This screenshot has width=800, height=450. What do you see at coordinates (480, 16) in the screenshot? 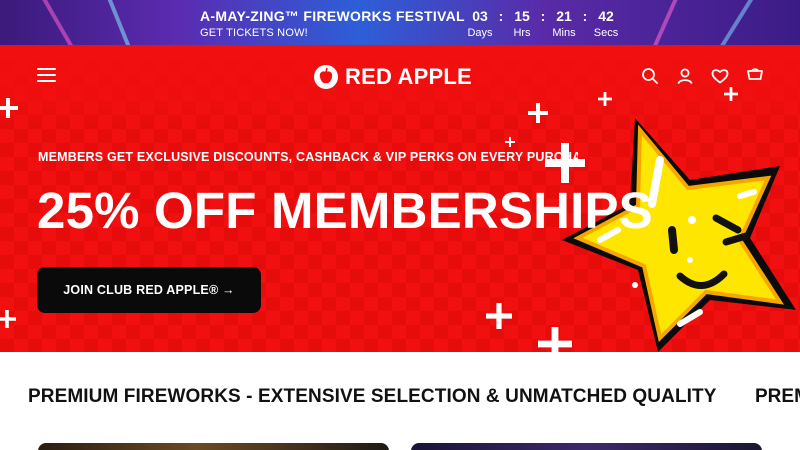
I see `countdown-value: 03` at bounding box center [480, 16].